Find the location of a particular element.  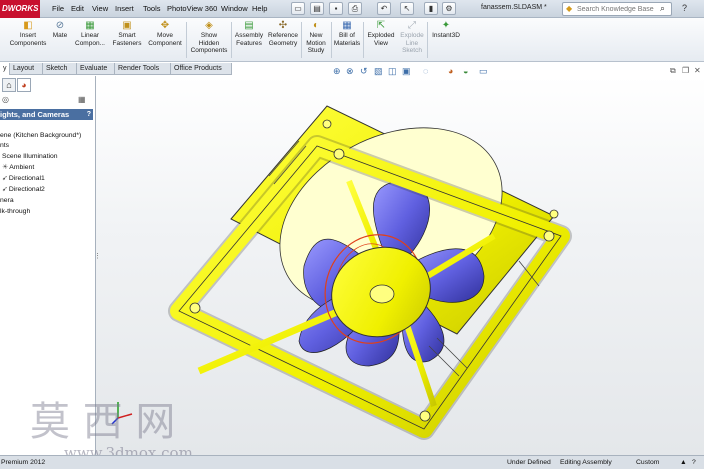

panel-tabs: ⌂ ◕ is located at coordinates (48, 85).